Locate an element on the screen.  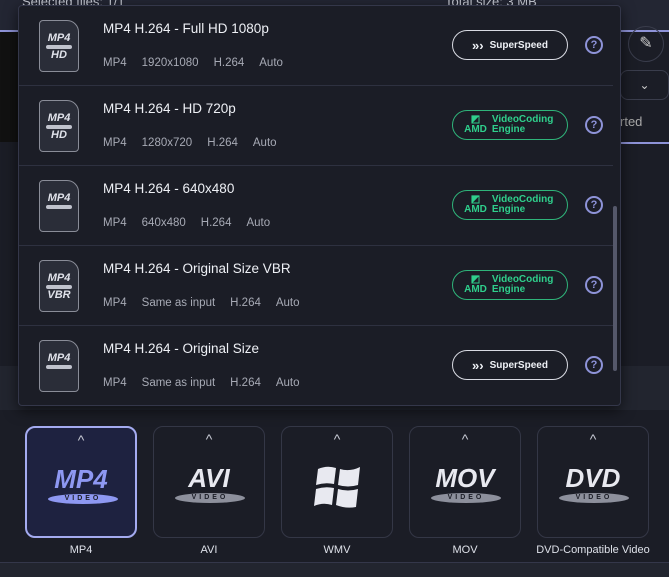
preset-meta: MP4 640x480 H.264 Auto is located at coordinates (187, 223).